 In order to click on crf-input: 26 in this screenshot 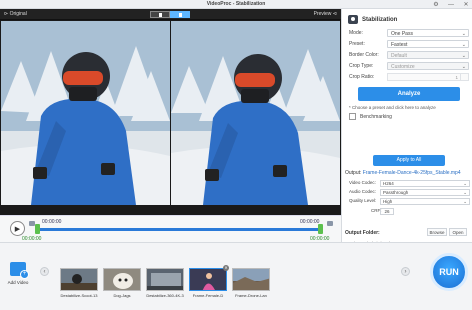, I will do `click(387, 211)`.